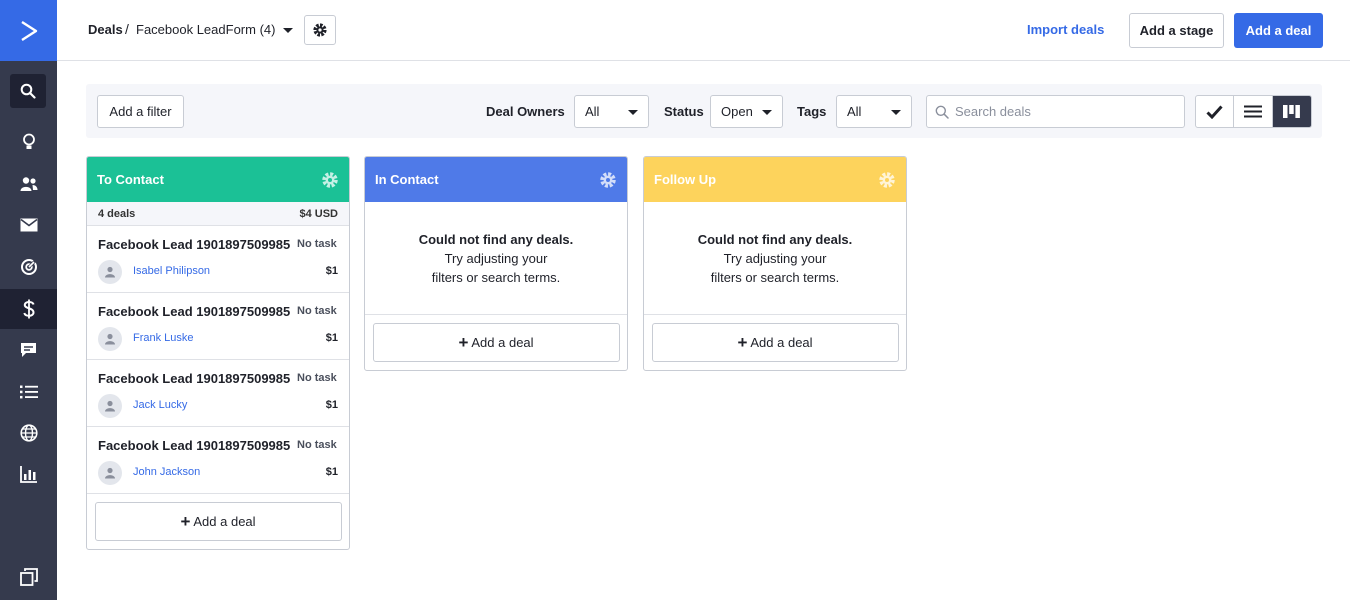  Describe the element at coordinates (496, 239) in the screenshot. I see `empty-title: Could not find any deals.` at that location.